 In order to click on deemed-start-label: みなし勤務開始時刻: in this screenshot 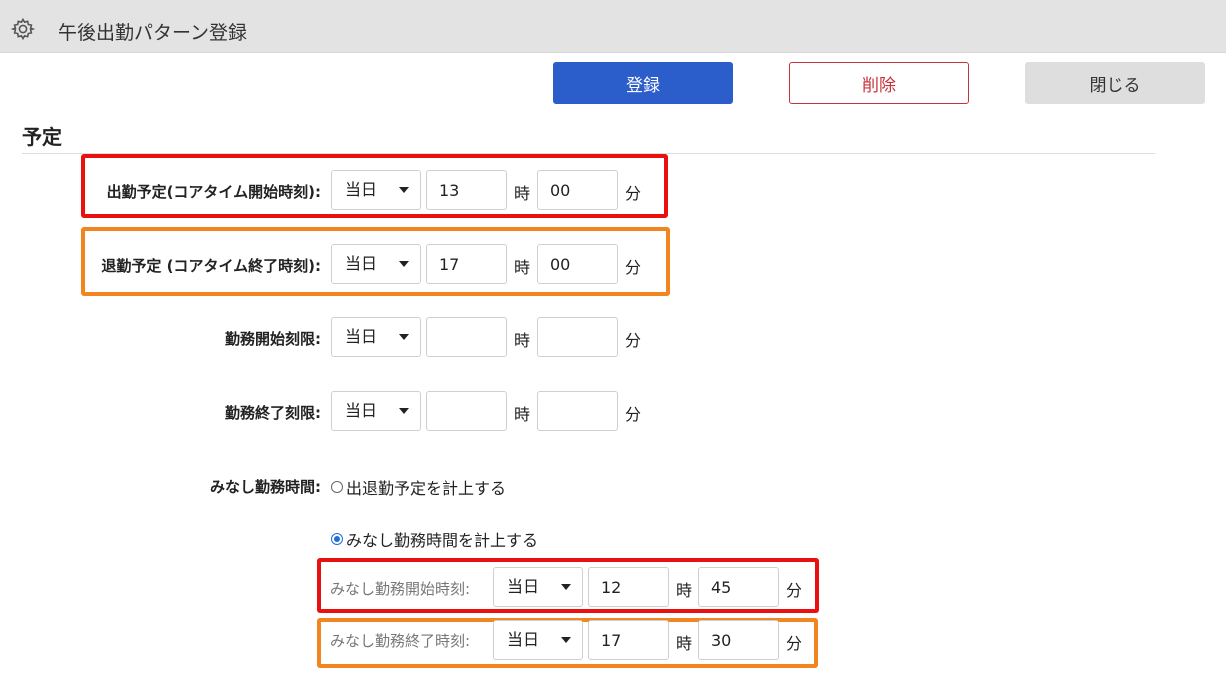, I will do `click(400, 589)`.